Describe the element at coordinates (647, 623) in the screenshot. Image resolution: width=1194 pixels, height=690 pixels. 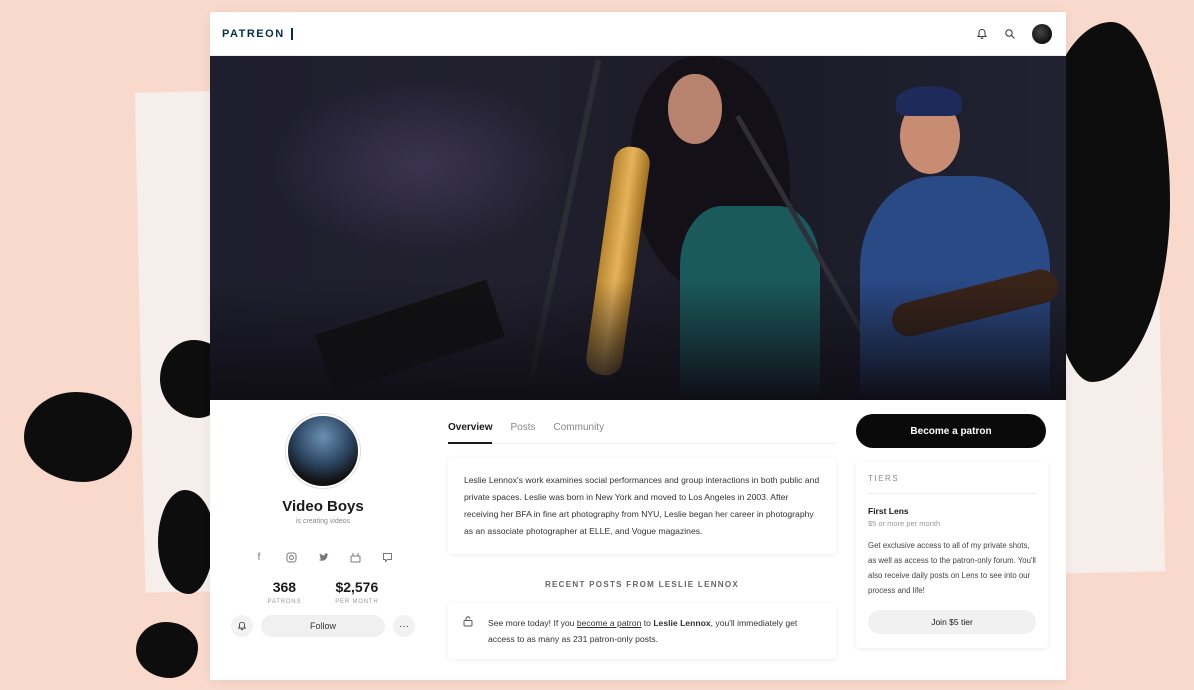
I see `post-text-mid: to` at that location.